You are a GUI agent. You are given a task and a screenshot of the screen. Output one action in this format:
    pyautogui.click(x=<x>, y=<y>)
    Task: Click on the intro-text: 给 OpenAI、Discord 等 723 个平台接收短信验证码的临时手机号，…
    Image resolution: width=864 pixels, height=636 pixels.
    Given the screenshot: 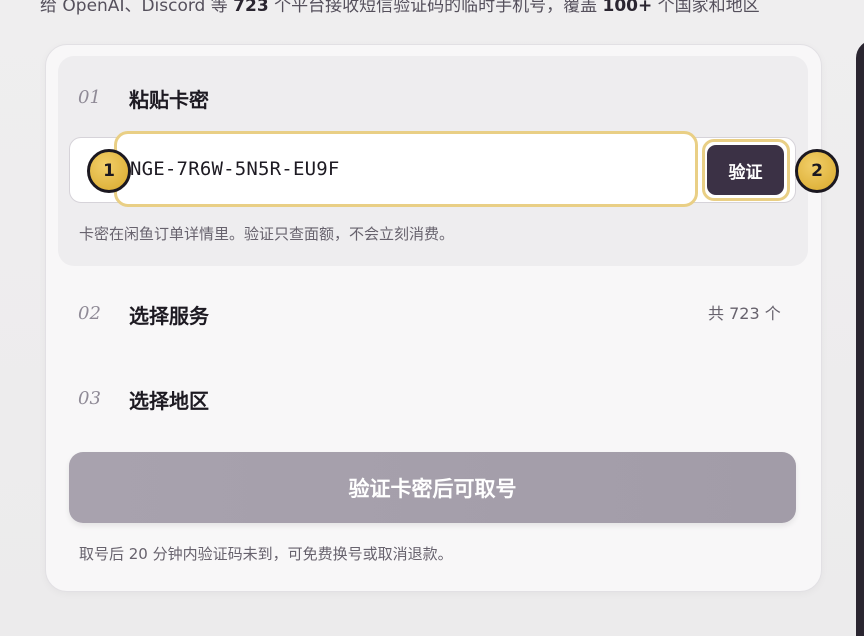 What is the action you would take?
    pyautogui.click(x=400, y=8)
    